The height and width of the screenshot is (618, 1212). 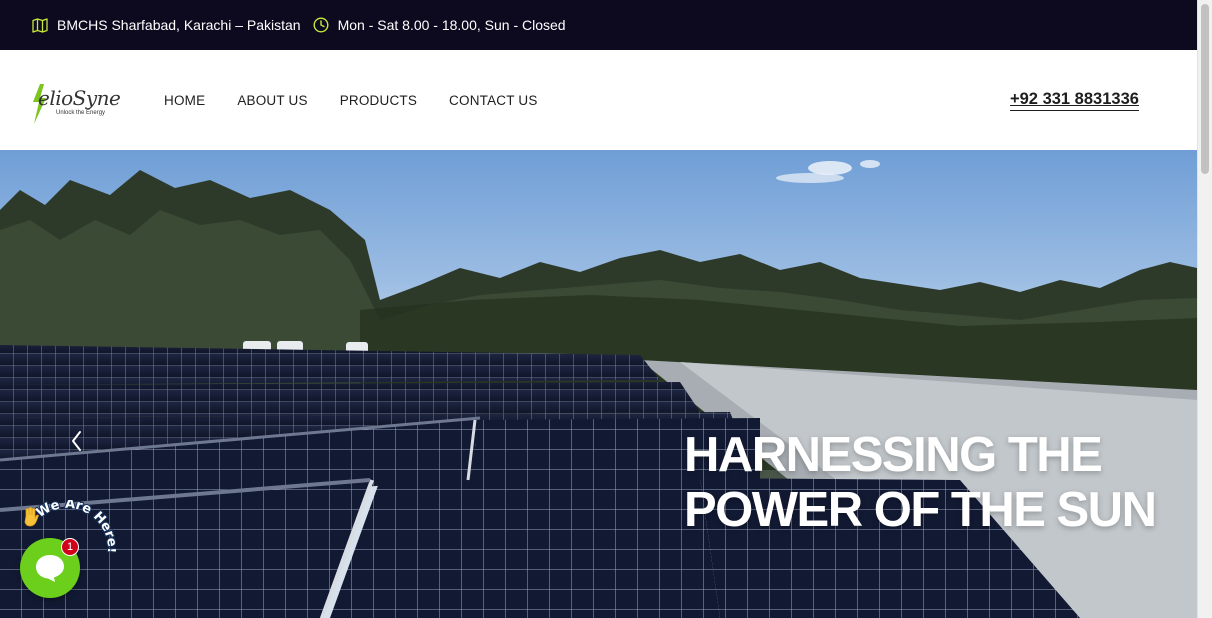 What do you see at coordinates (378, 100) in the screenshot?
I see `nav-products: PRODUCTS` at bounding box center [378, 100].